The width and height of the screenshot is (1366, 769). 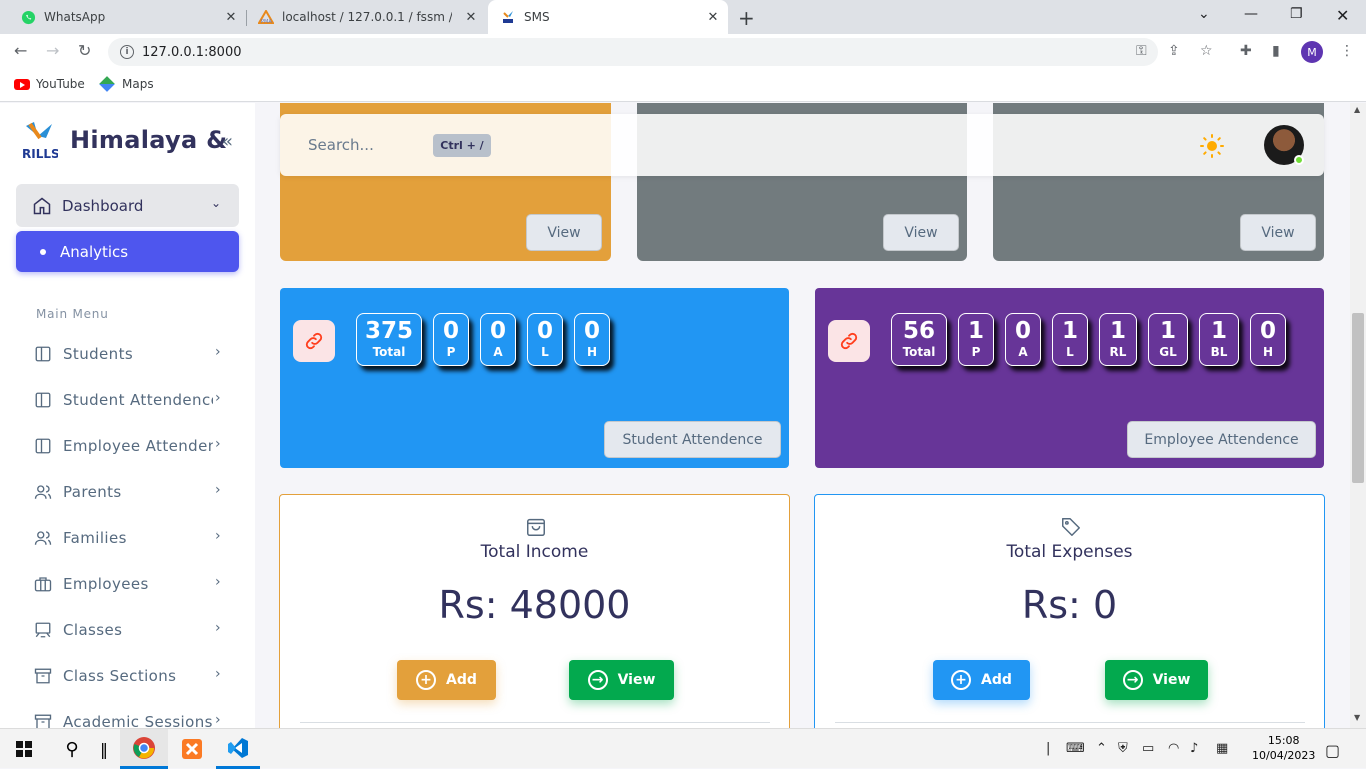 I want to click on employee-attendance-button: Employee Attendence, so click(x=1221, y=439).